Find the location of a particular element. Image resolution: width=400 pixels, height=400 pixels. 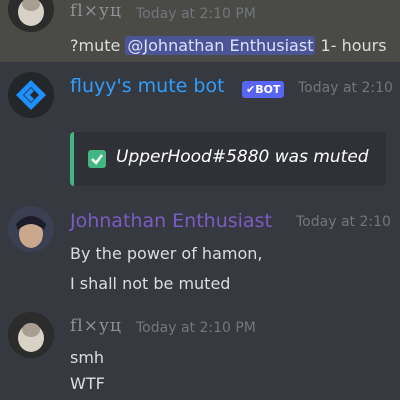

message-text: ?mute @Johnathan Enthusiast 1- hours is located at coordinates (228, 45).